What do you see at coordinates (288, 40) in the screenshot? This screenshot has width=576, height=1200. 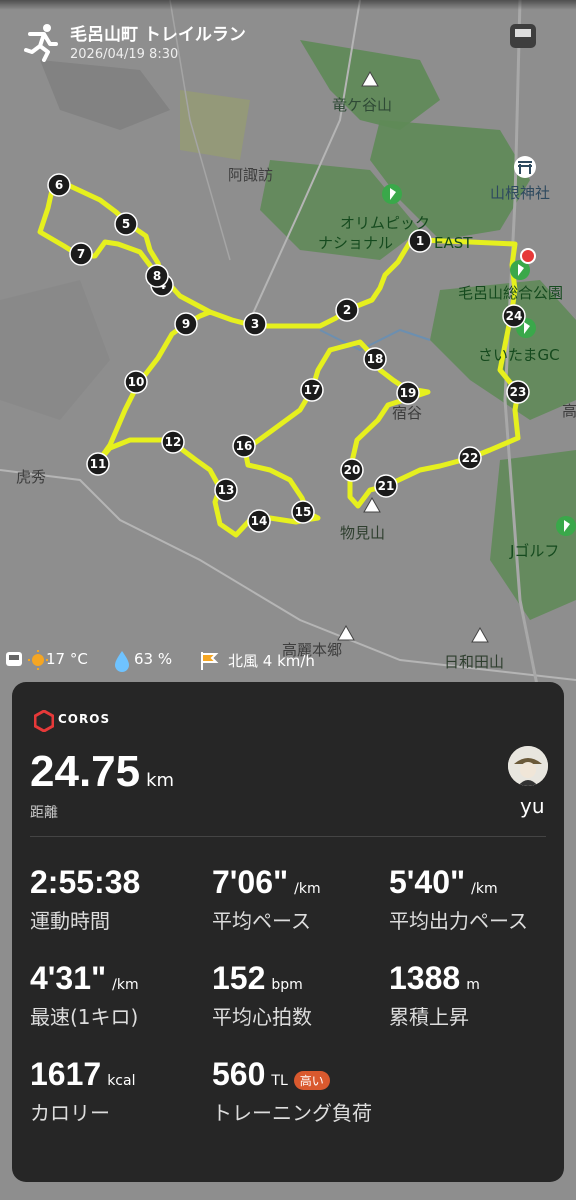 I see `activity-header: 毛呂山町 トレイルラン 2026/04/19 8:30` at bounding box center [288, 40].